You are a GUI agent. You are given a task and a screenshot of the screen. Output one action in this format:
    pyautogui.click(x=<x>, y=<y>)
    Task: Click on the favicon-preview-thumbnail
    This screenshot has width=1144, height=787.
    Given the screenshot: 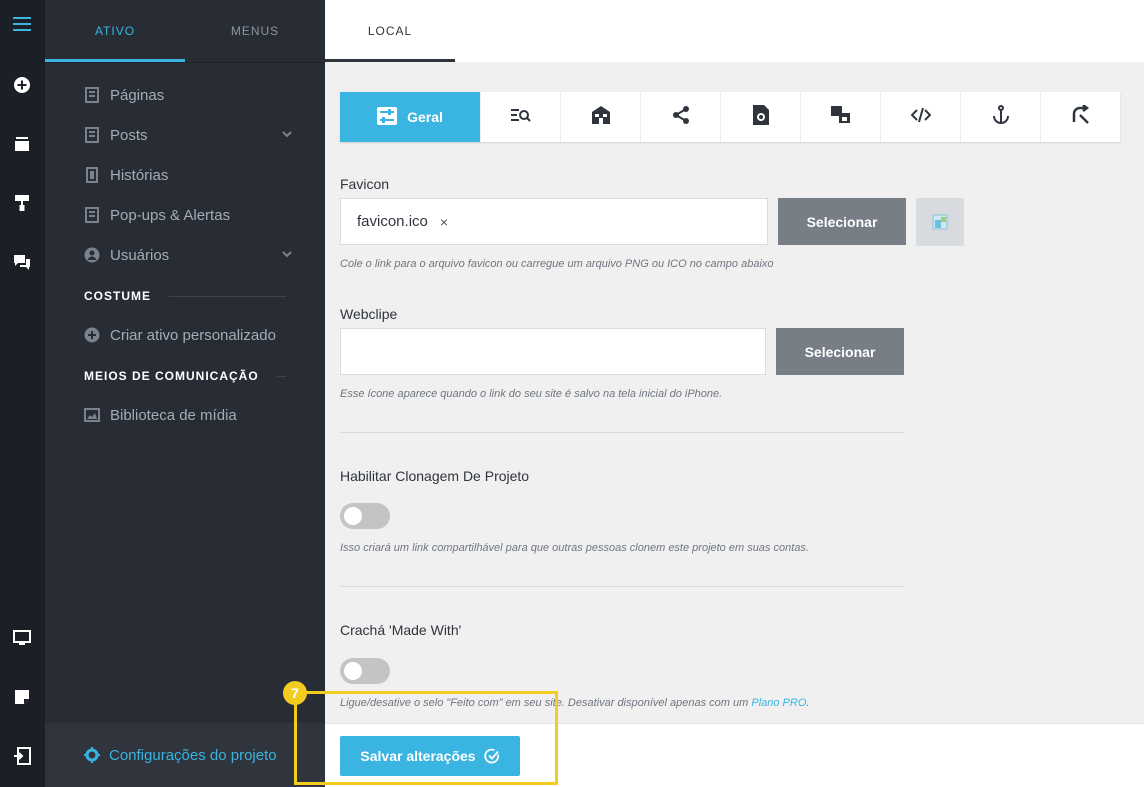 What is the action you would take?
    pyautogui.click(x=940, y=222)
    